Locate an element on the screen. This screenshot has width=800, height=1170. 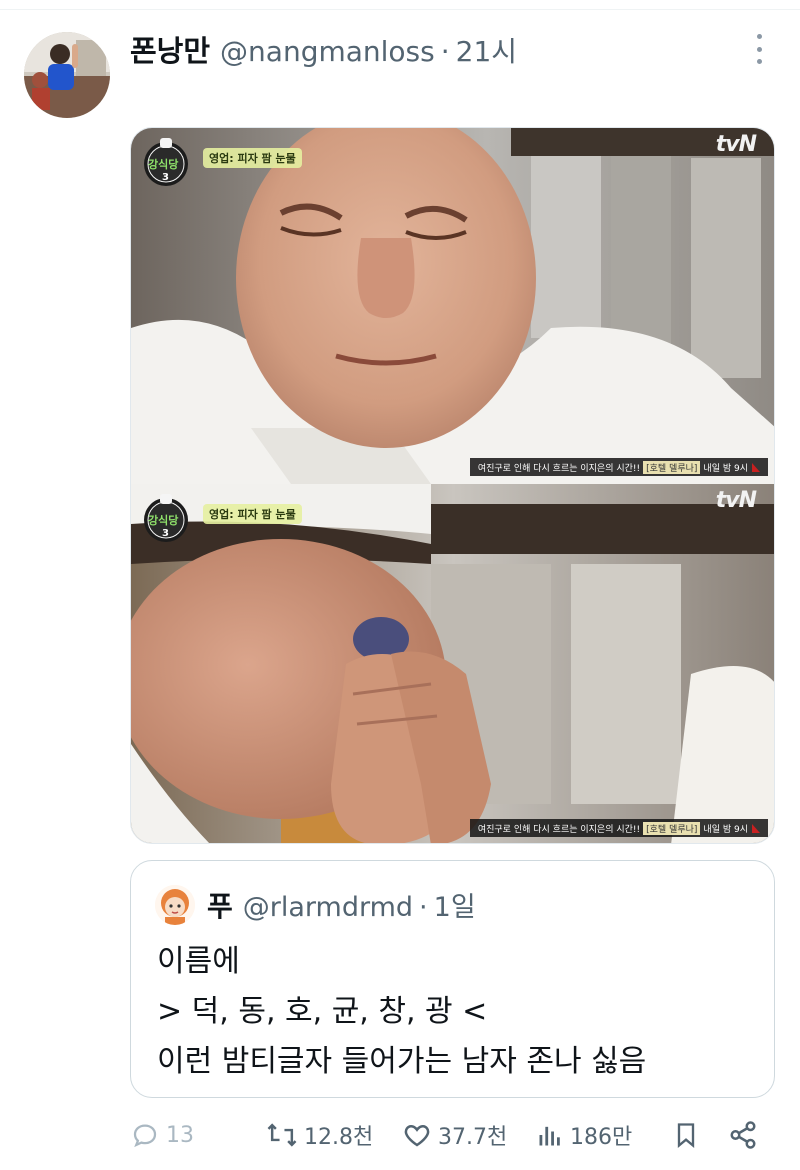
bookmark-button is located at coordinates (686, 1135).